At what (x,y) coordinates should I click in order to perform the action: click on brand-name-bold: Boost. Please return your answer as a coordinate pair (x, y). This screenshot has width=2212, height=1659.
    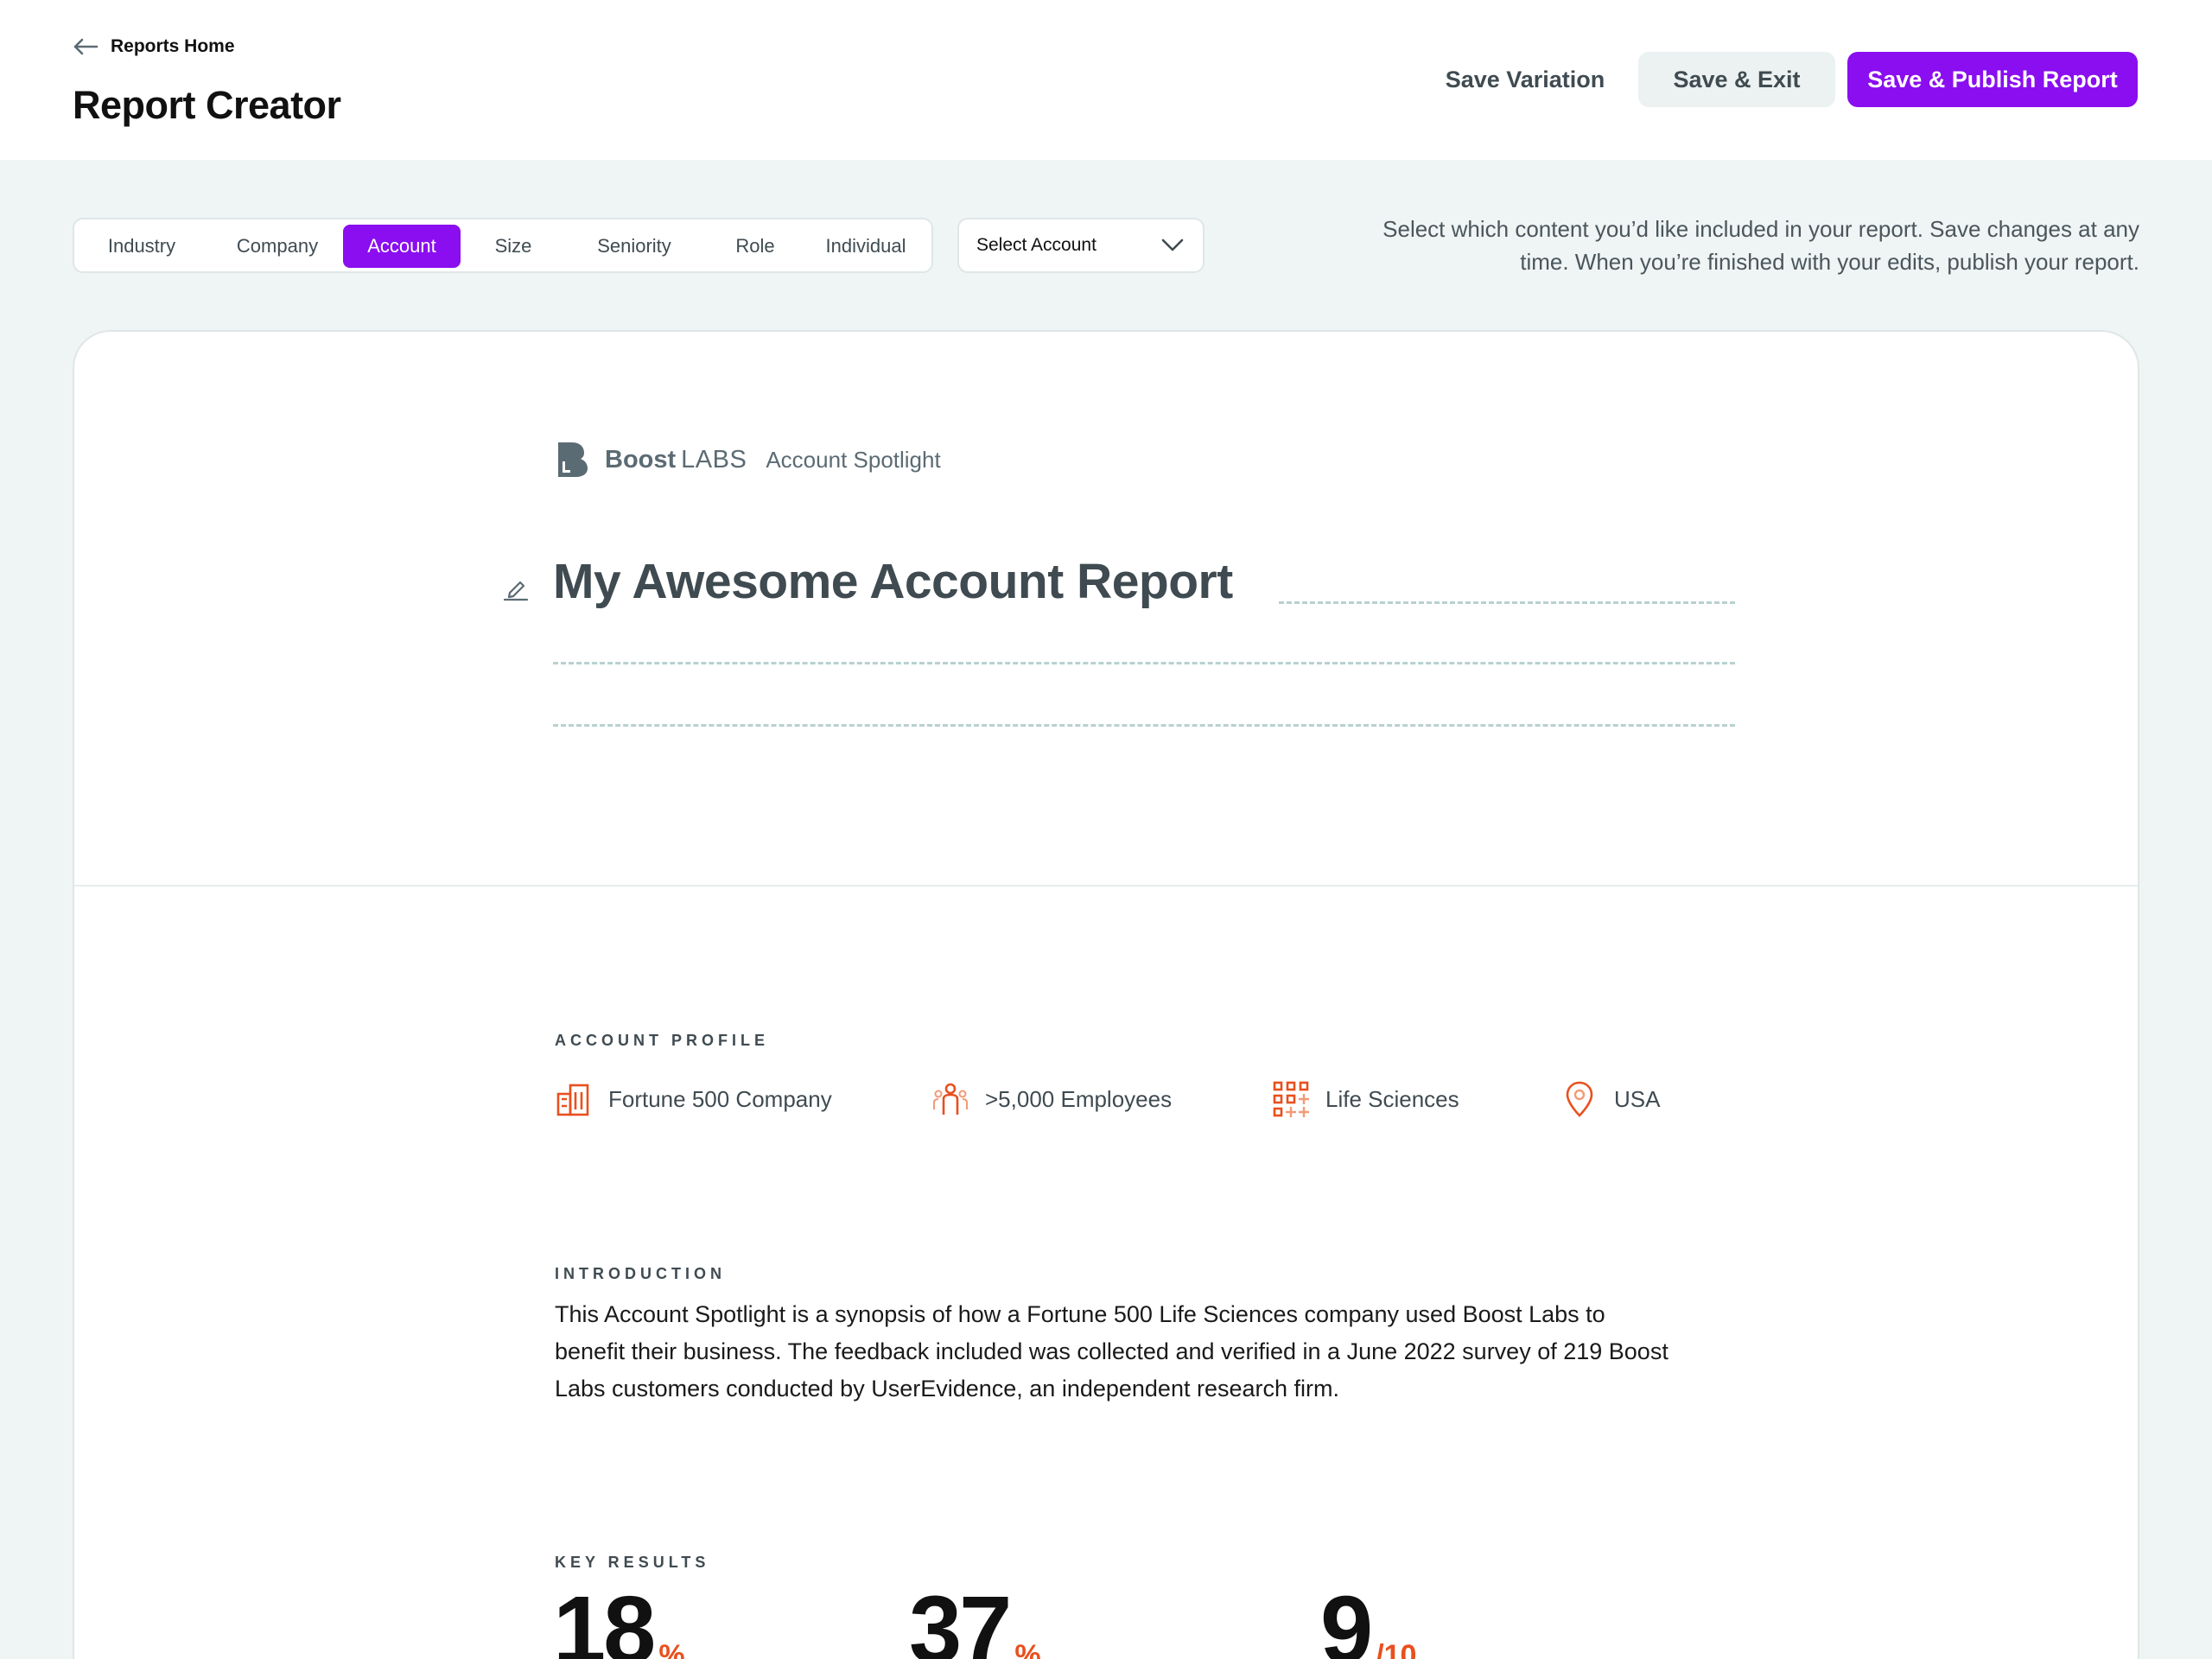
    Looking at the image, I should click on (641, 459).